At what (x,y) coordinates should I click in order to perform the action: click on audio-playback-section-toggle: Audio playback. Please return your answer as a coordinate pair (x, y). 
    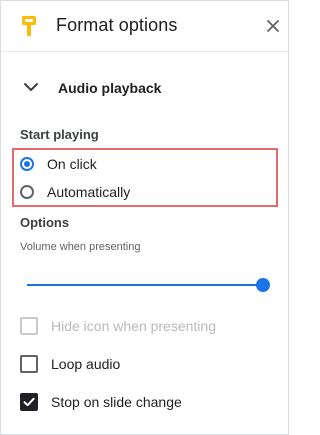
    Looking at the image, I should click on (144, 87).